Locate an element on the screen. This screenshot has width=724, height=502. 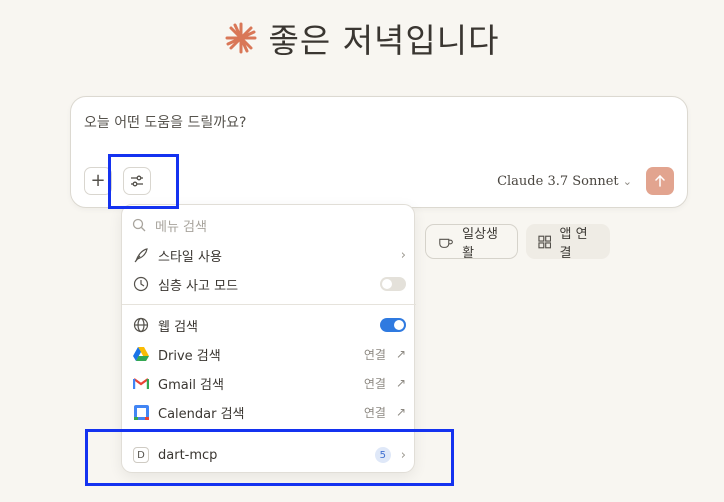
feather-icon is located at coordinates (141, 255).